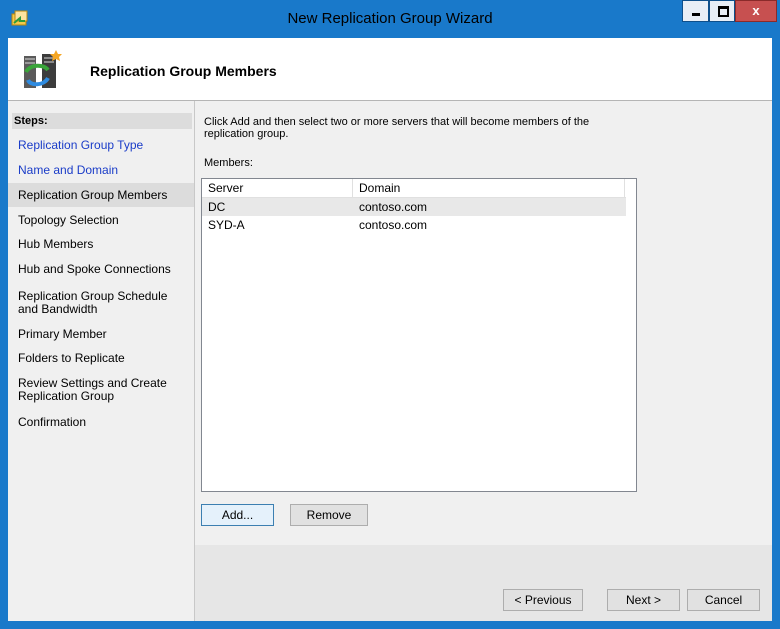  I want to click on list-header: Server Domain, so click(414, 188).